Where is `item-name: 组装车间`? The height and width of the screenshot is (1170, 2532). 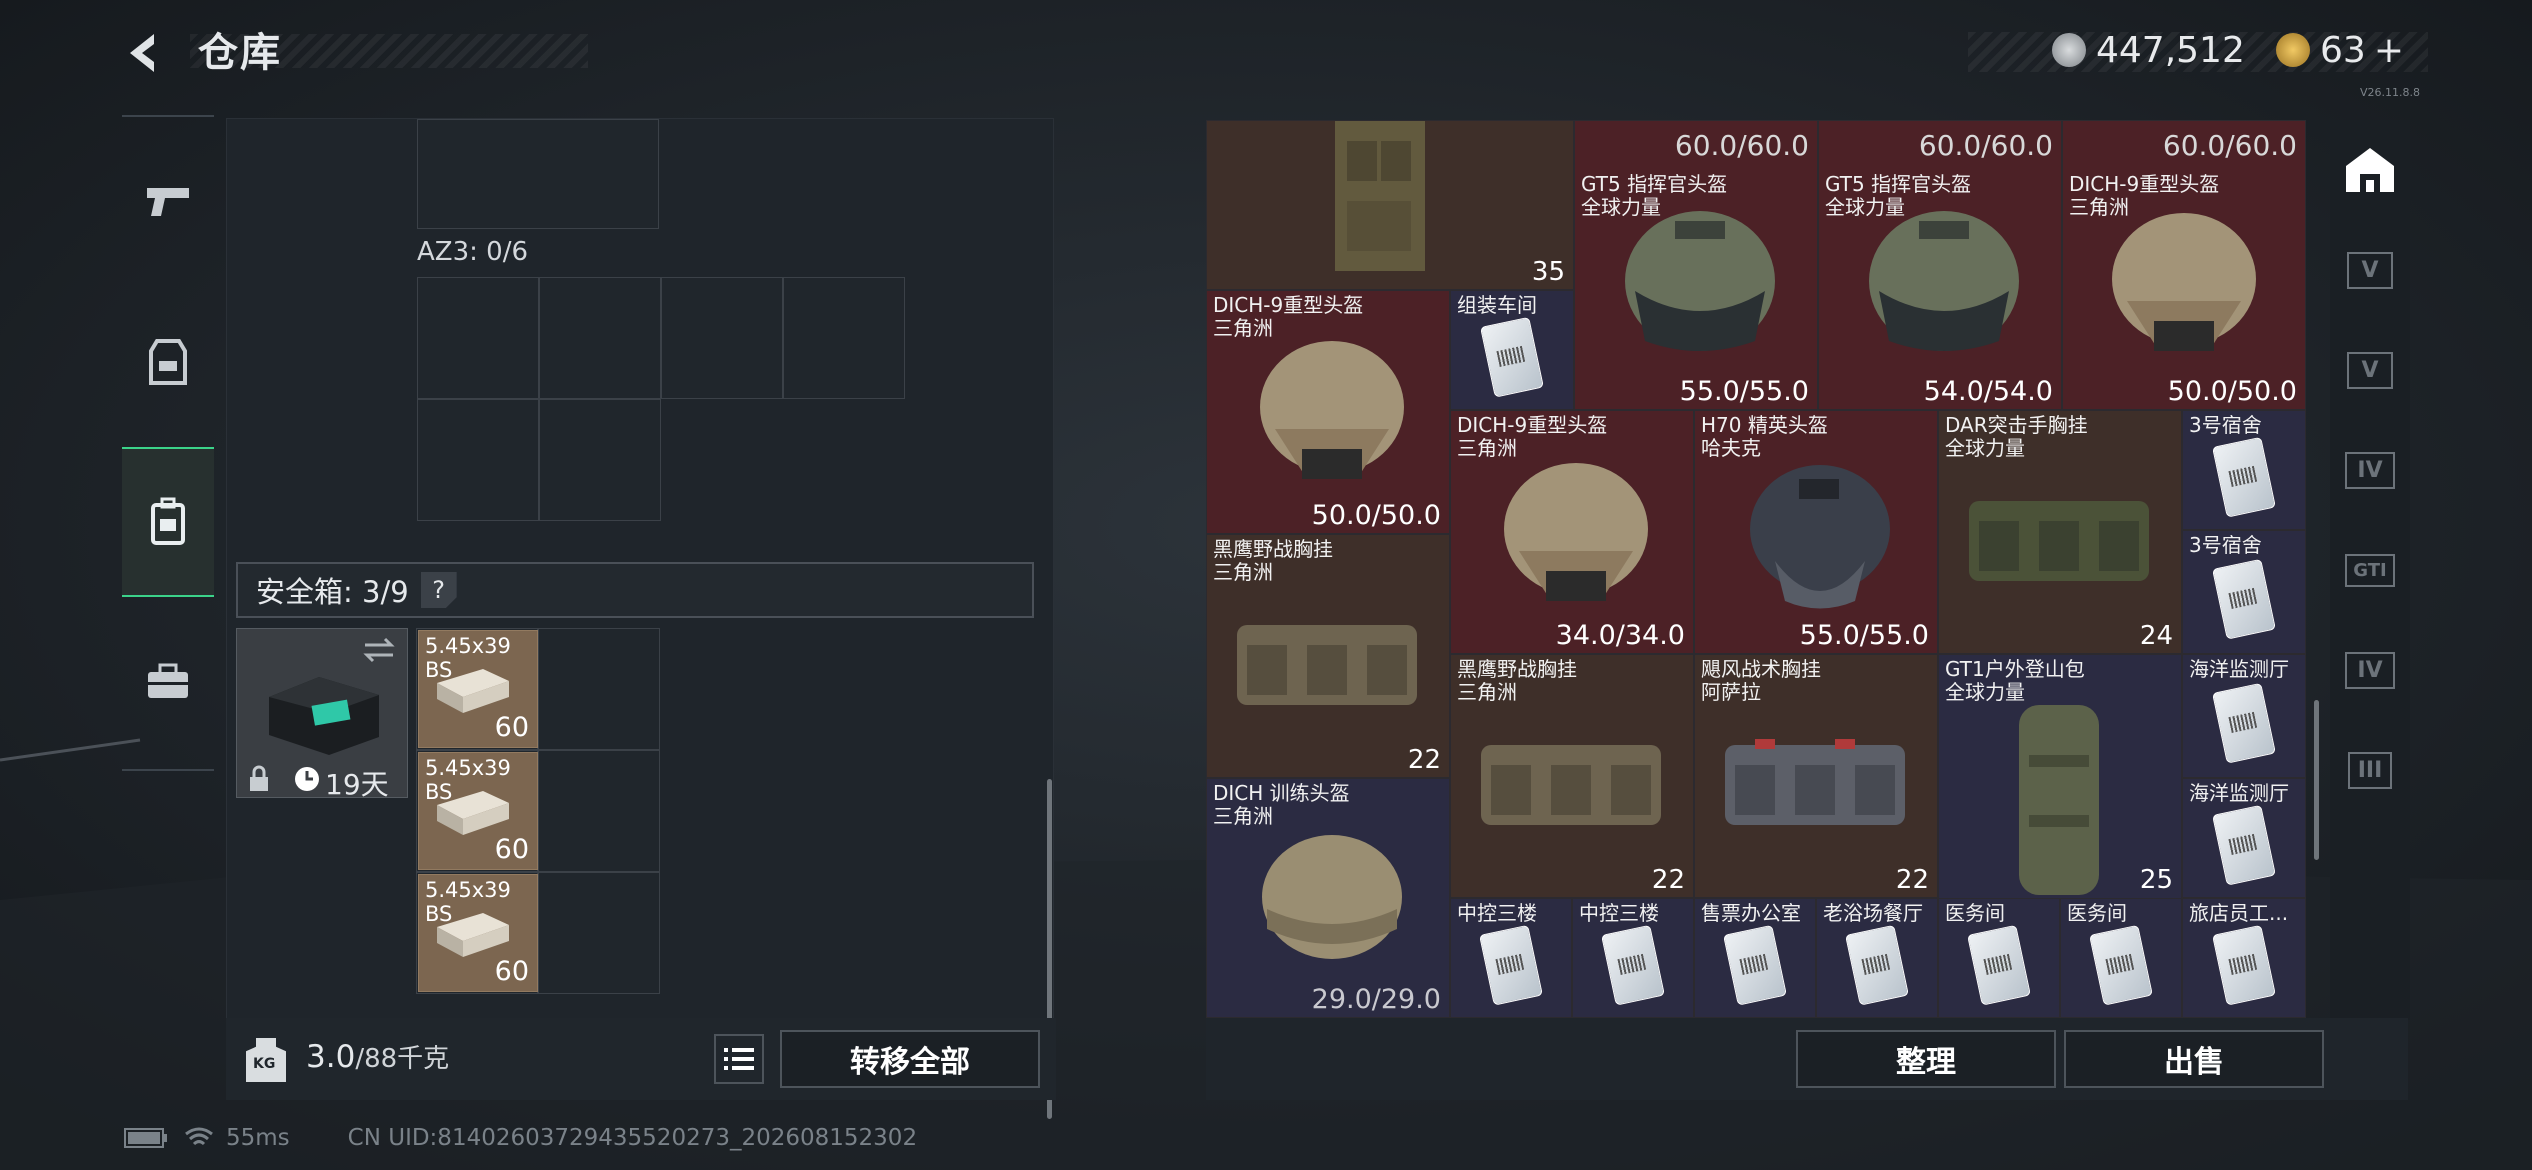
item-name: 组装车间 is located at coordinates (1497, 305).